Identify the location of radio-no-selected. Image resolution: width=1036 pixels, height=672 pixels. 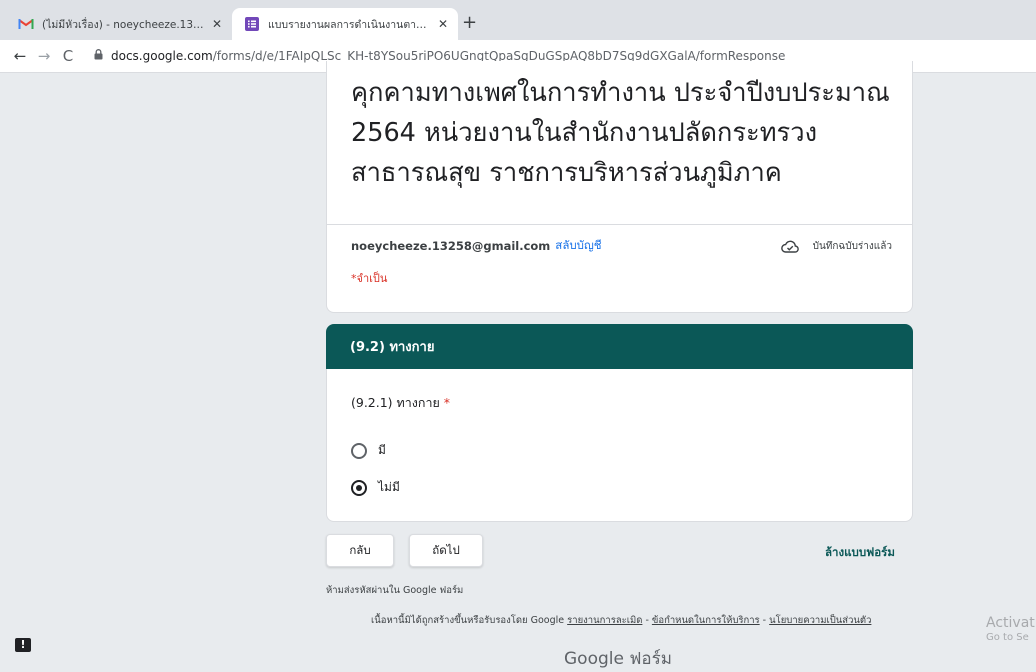
(359, 487).